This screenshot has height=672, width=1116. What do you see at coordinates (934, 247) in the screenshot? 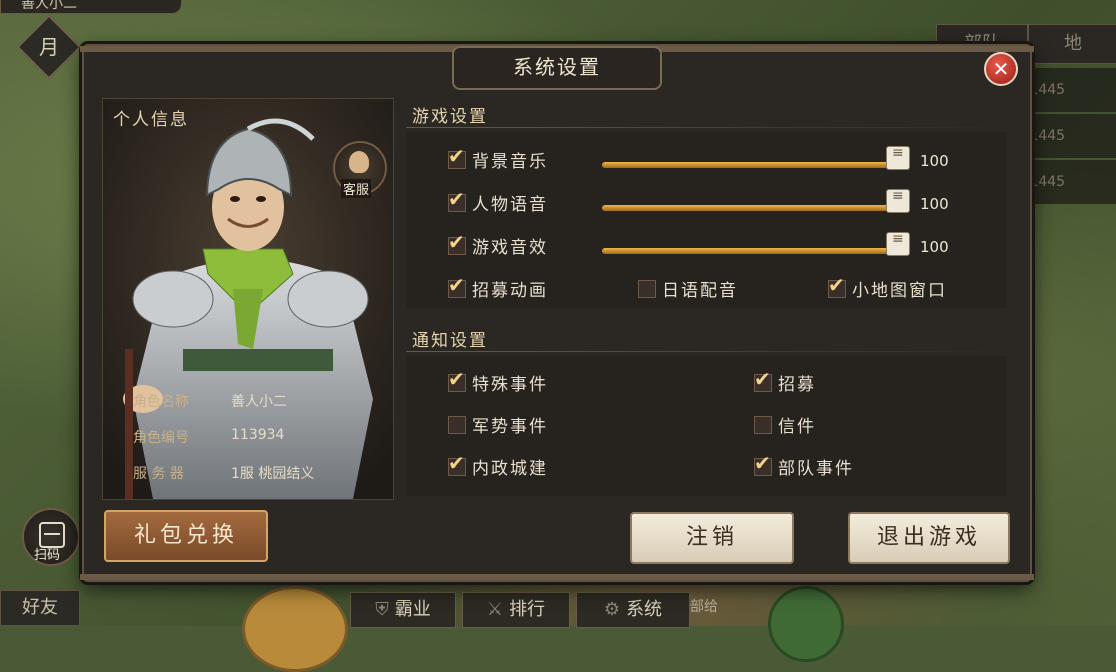
I see `slider-sfx-value: 100` at bounding box center [934, 247].